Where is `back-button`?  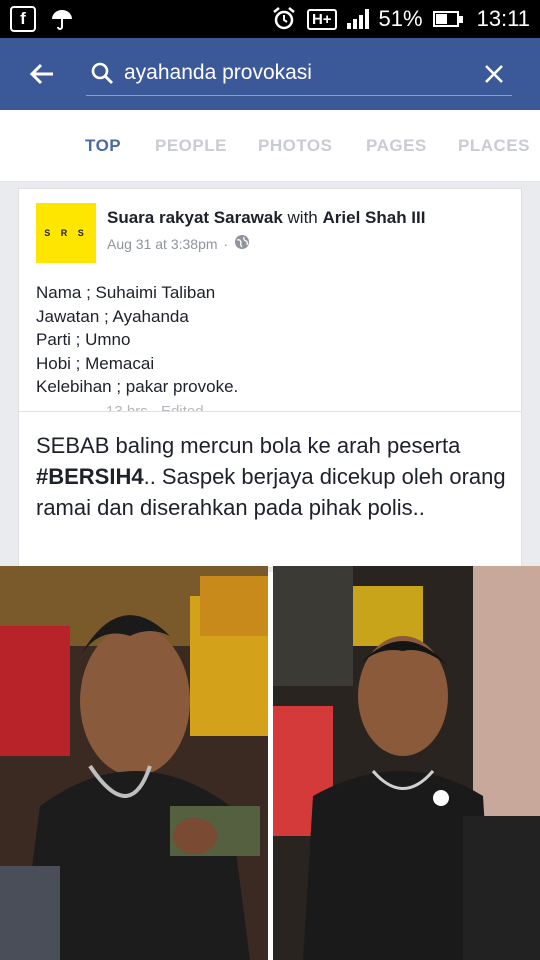 back-button is located at coordinates (42, 74).